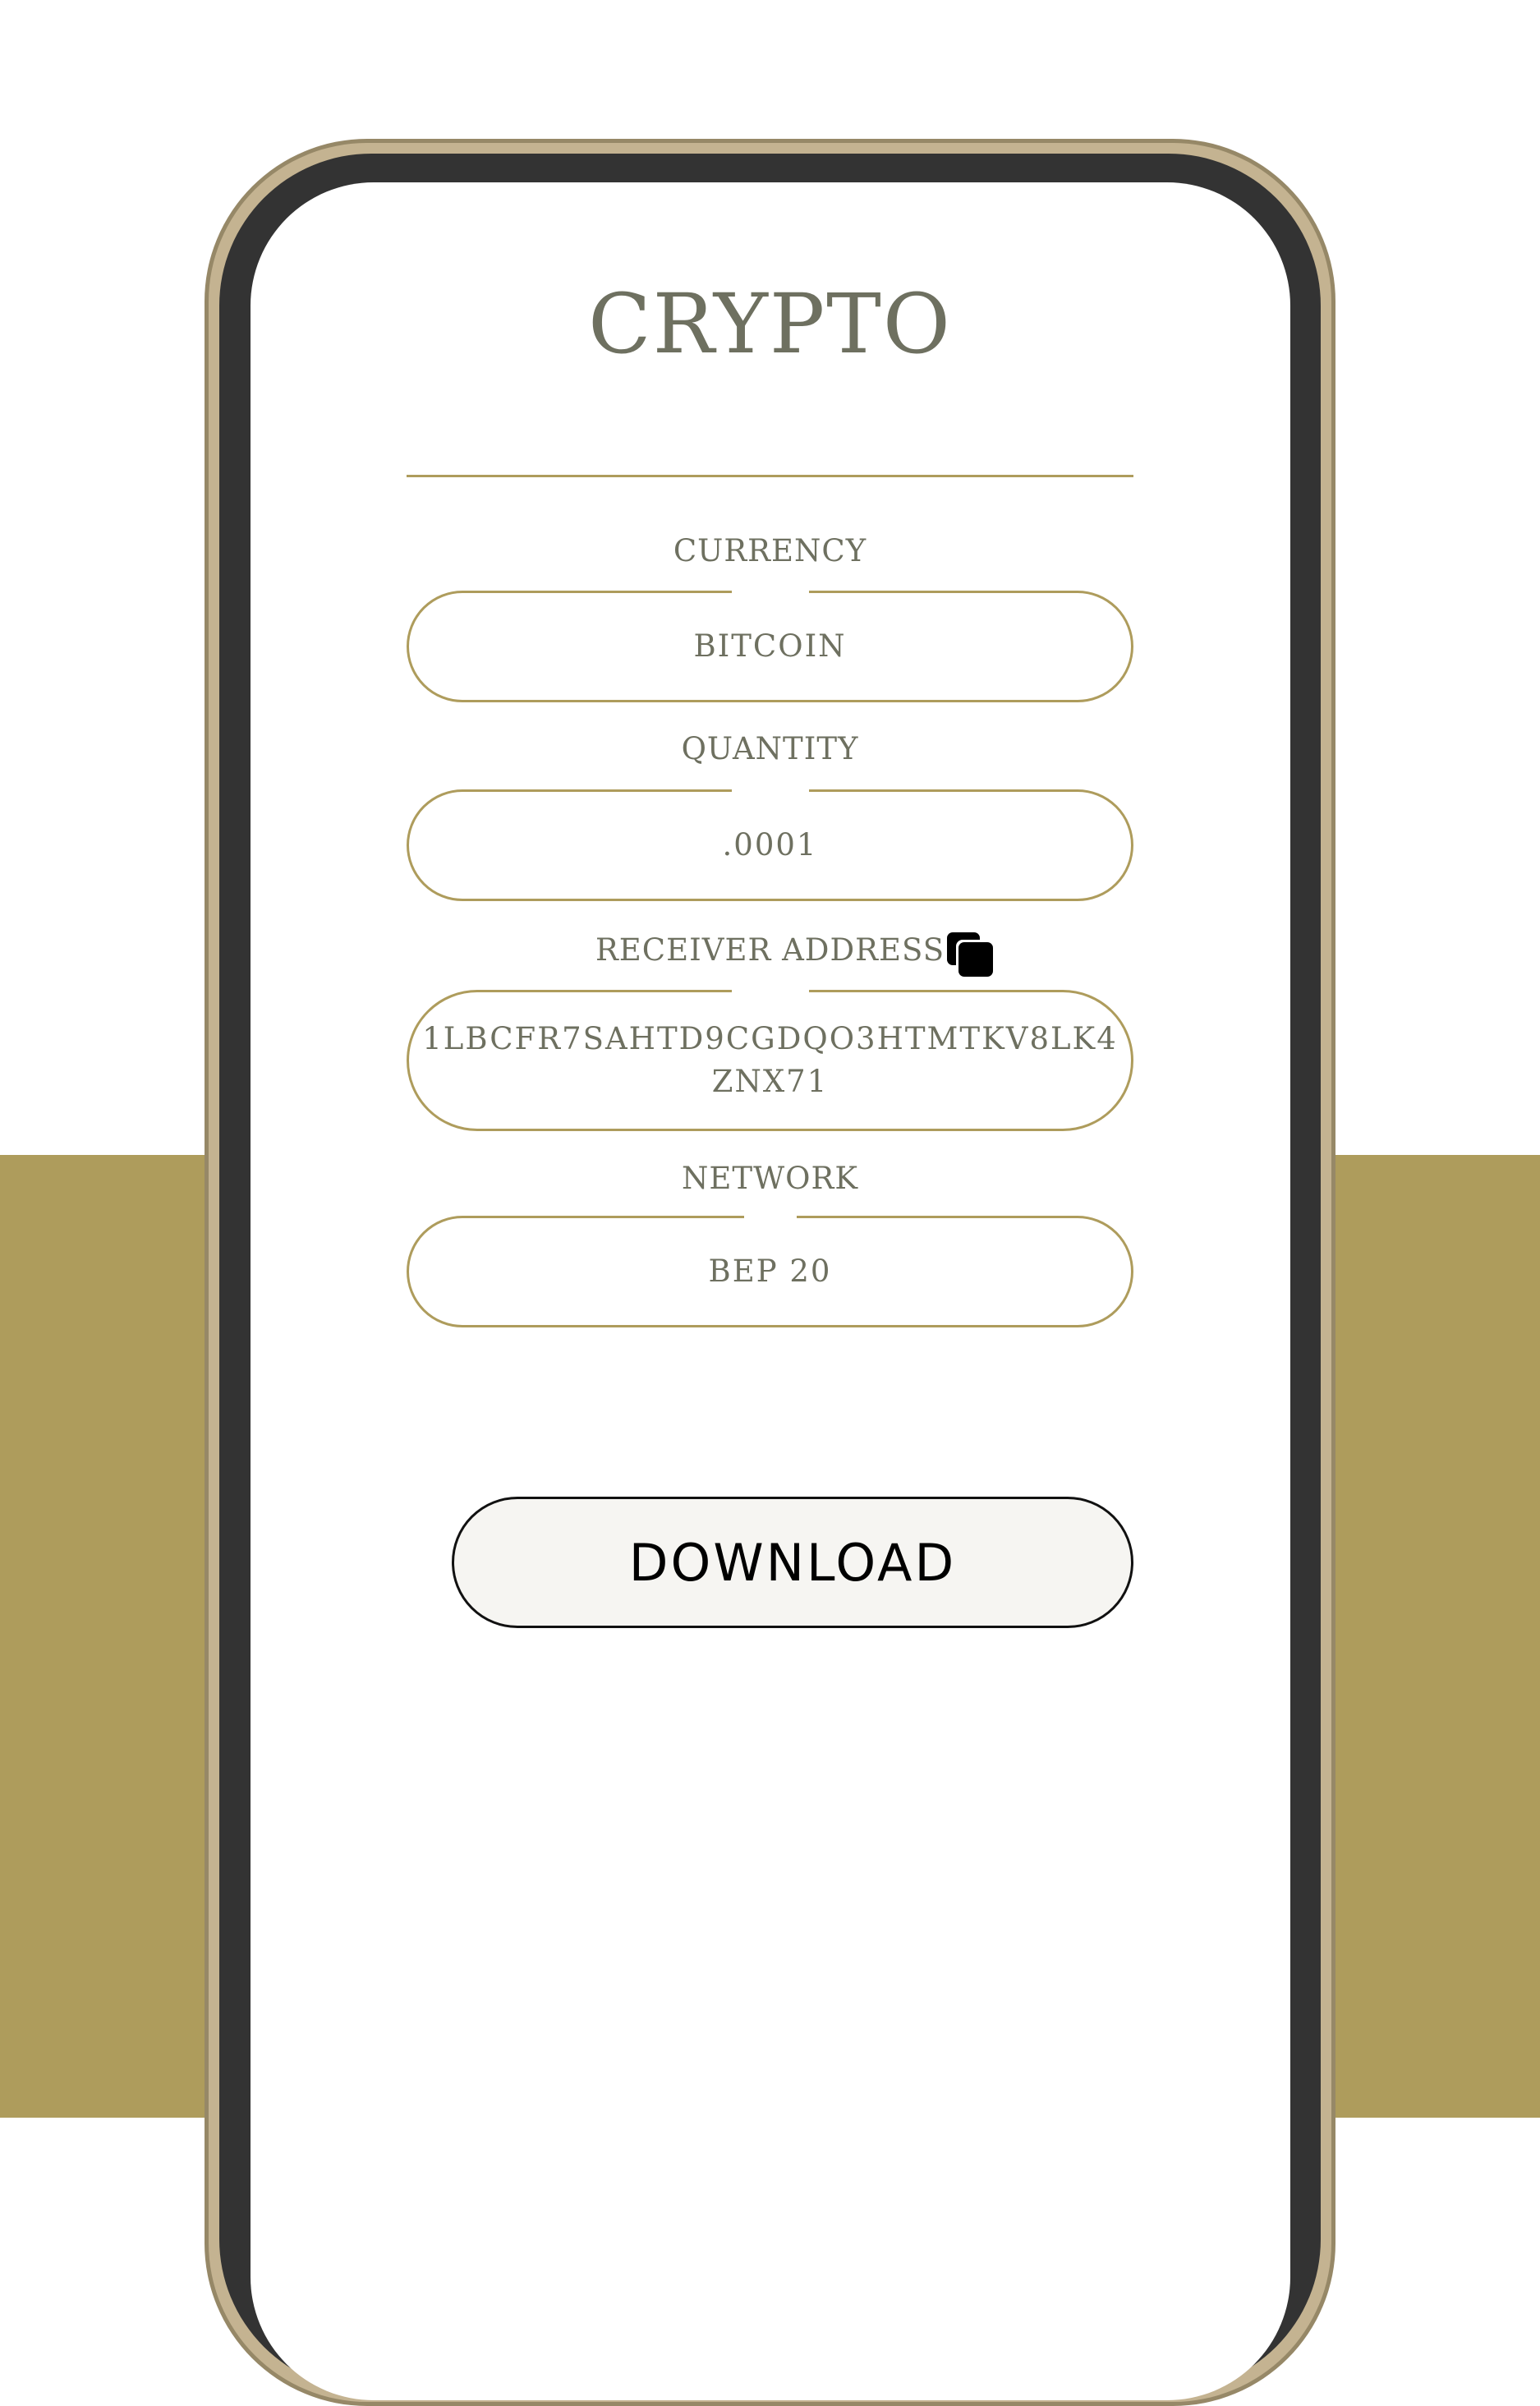 This screenshot has width=1540, height=2406. I want to click on quantity-value: .0001, so click(770, 845).